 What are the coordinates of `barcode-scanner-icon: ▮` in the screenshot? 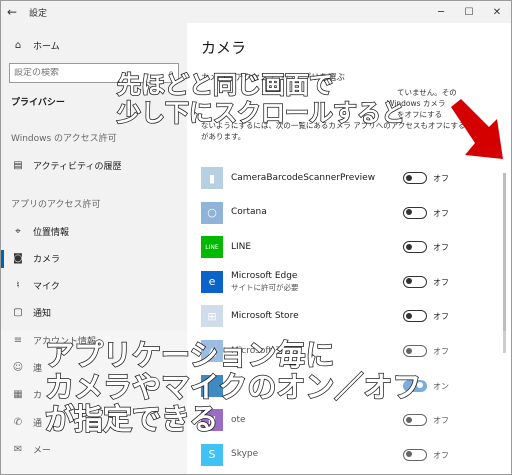 It's located at (212, 178).